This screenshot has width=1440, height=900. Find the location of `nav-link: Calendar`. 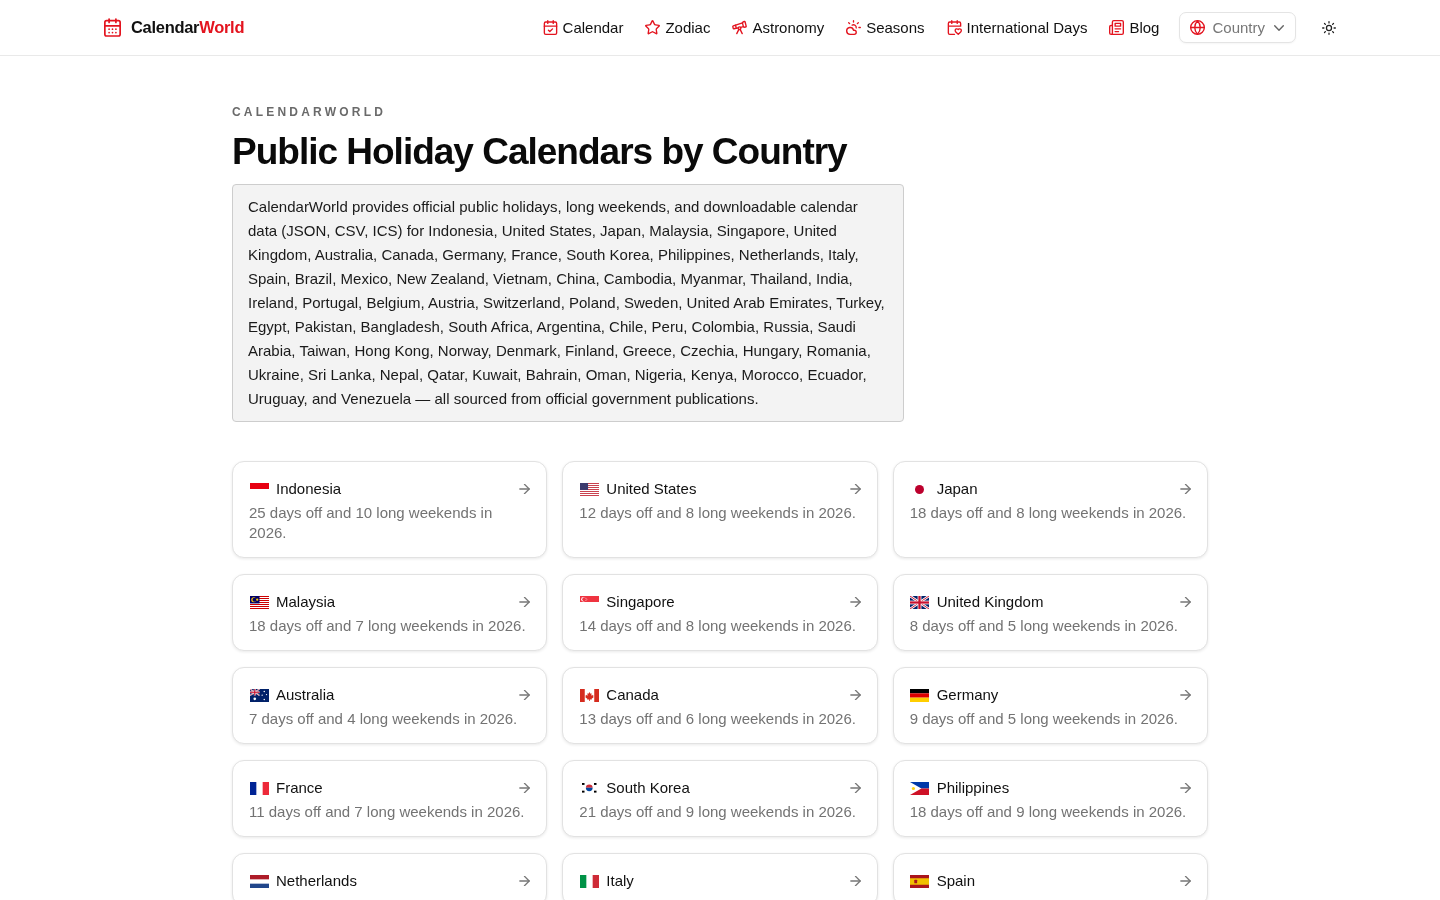

nav-link: Calendar is located at coordinates (583, 27).